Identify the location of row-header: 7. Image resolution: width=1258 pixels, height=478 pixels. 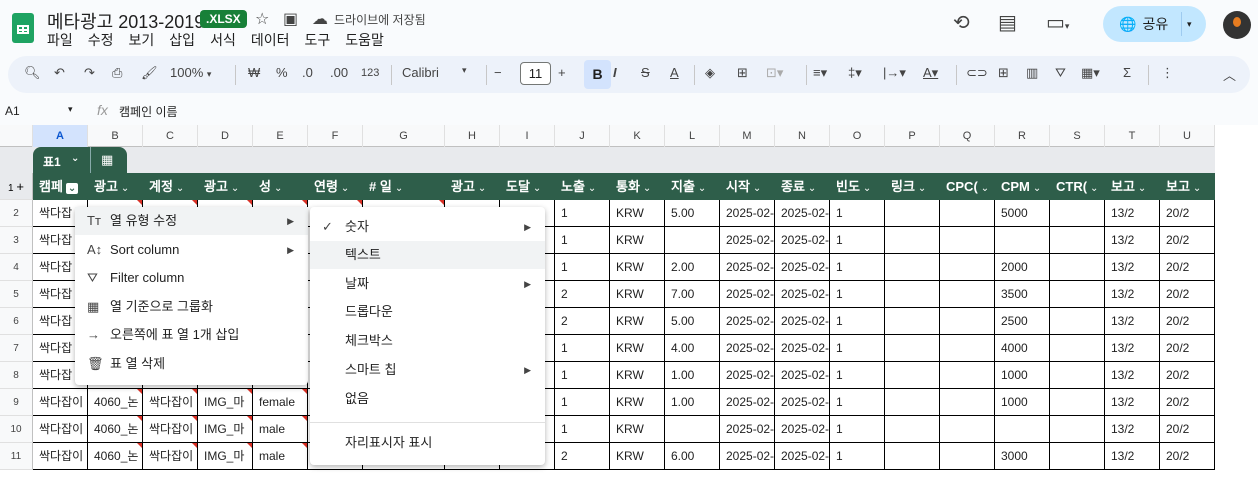
(16, 348).